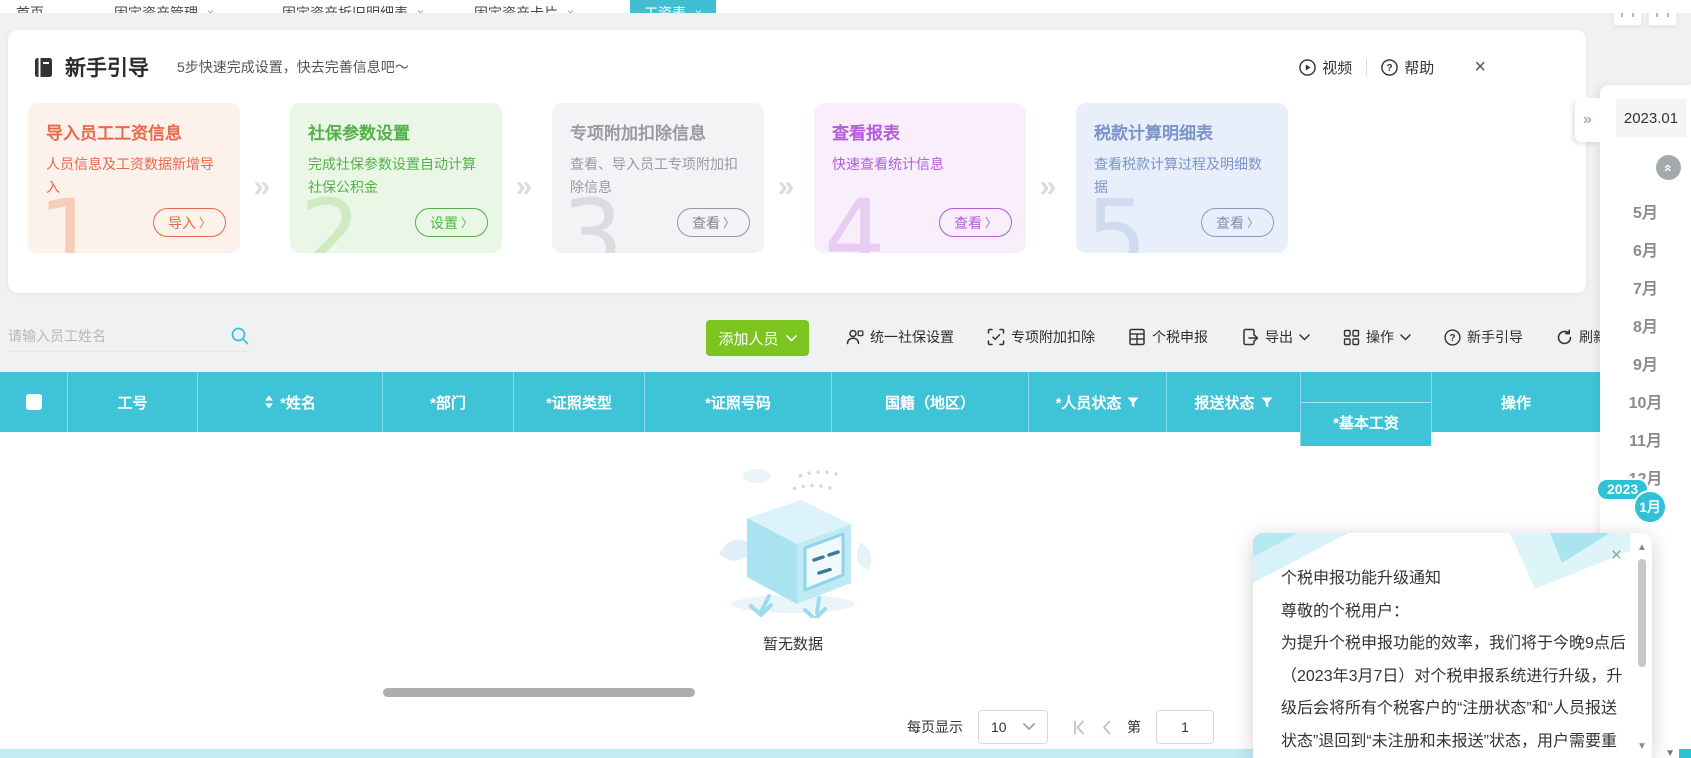  What do you see at coordinates (792, 644) in the screenshot?
I see `empty-state-text: 暂无数据` at bounding box center [792, 644].